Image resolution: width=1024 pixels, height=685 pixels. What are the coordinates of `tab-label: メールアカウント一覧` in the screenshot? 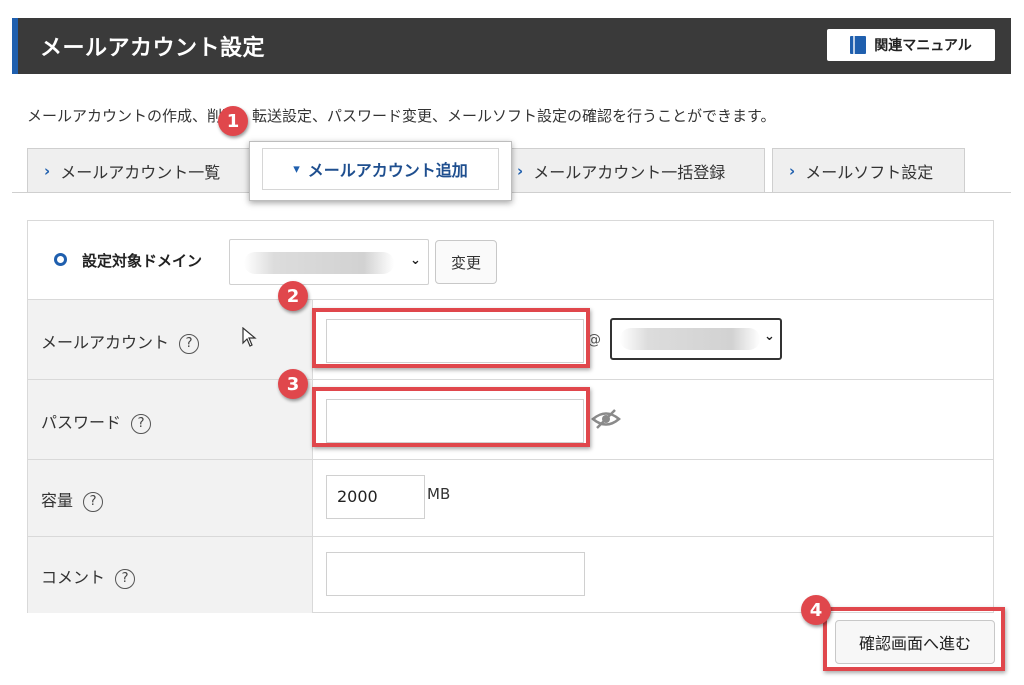 It's located at (140, 172).